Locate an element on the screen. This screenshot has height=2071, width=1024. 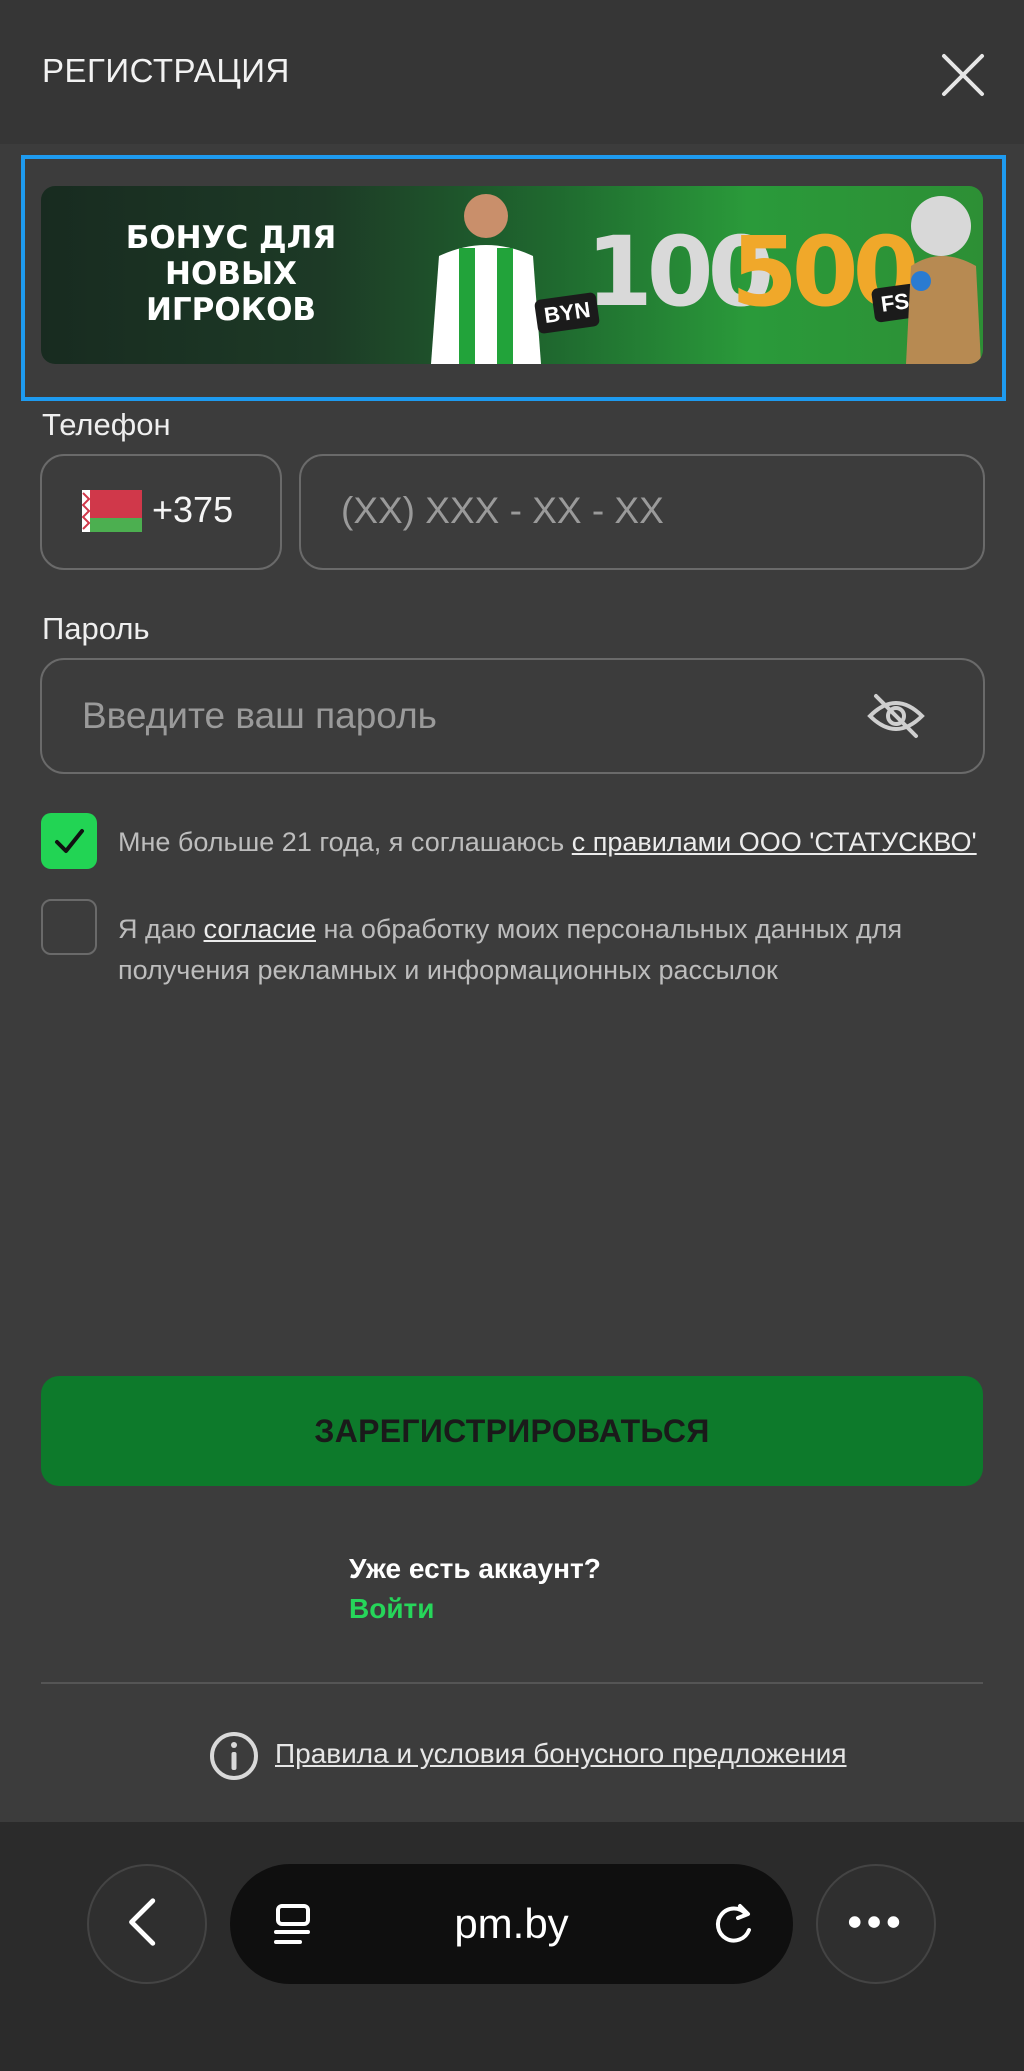
more-dots-icon is located at coordinates (874, 1922).